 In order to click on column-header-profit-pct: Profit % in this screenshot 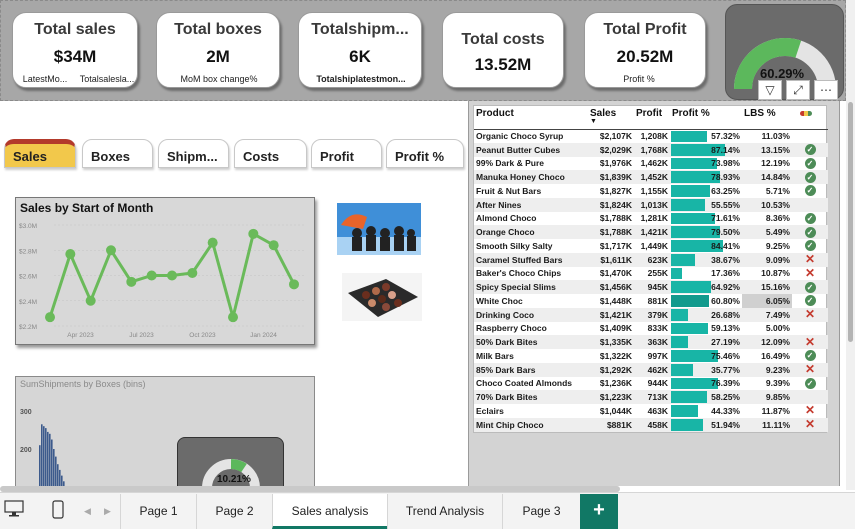, I will do `click(706, 118)`.